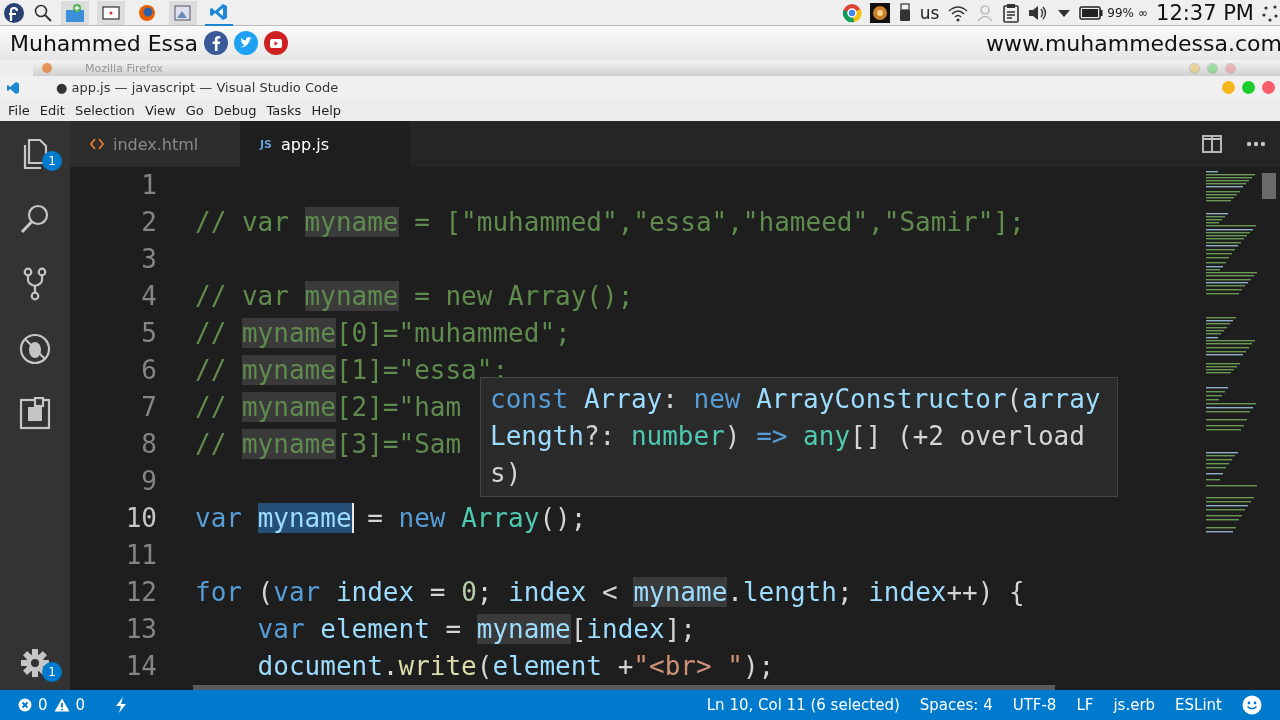 The width and height of the screenshot is (1280, 720). Describe the element at coordinates (183, 12) in the screenshot. I see `image-viewer-icon` at that location.